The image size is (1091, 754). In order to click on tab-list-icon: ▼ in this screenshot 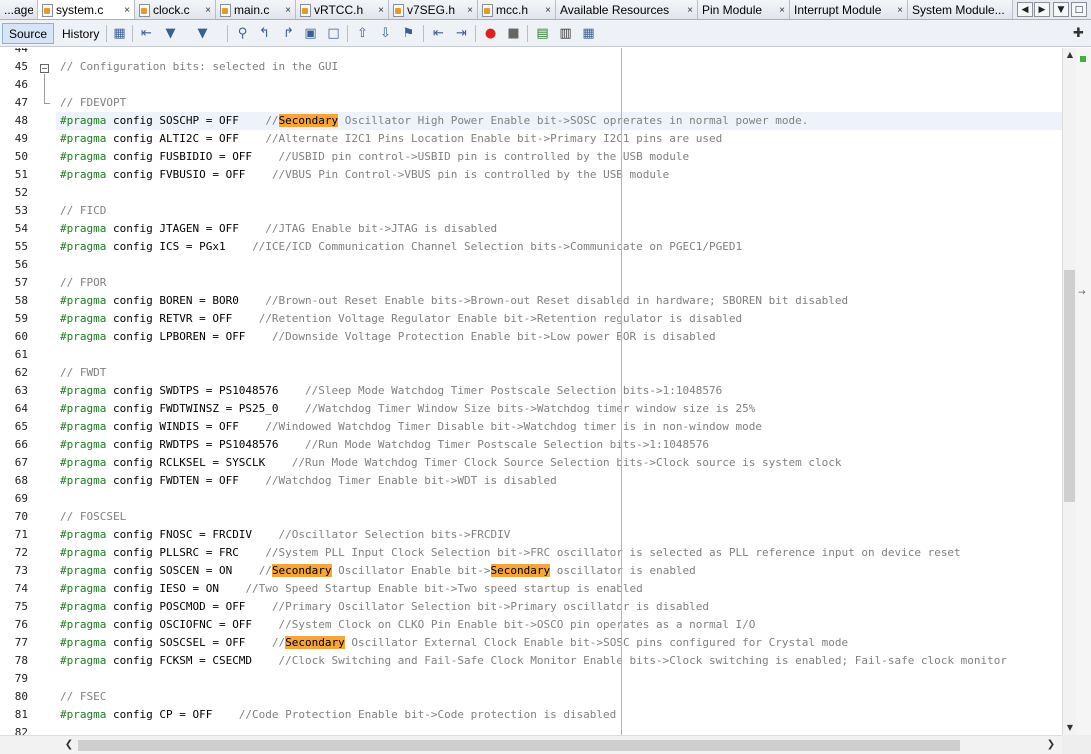, I will do `click(1061, 9)`.